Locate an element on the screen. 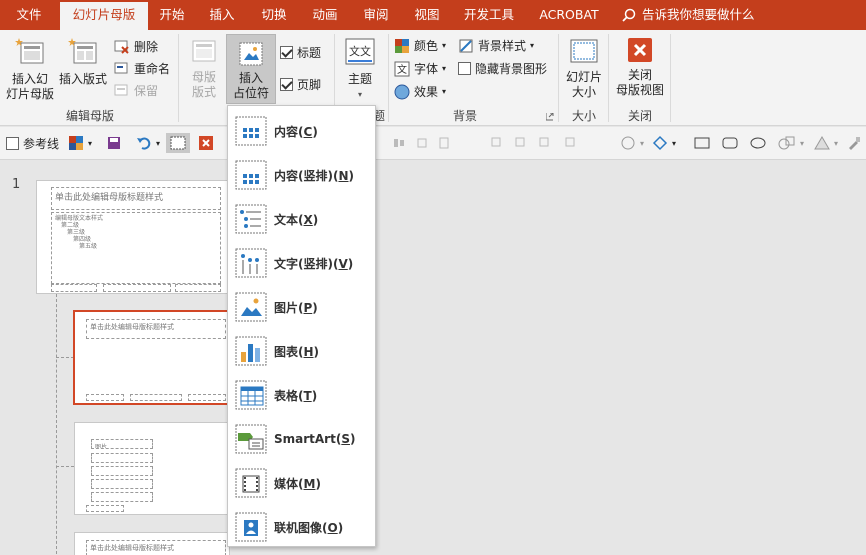 The image size is (866, 555). fonts-dropdown: 文 字体 ▾ is located at coordinates (420, 68).